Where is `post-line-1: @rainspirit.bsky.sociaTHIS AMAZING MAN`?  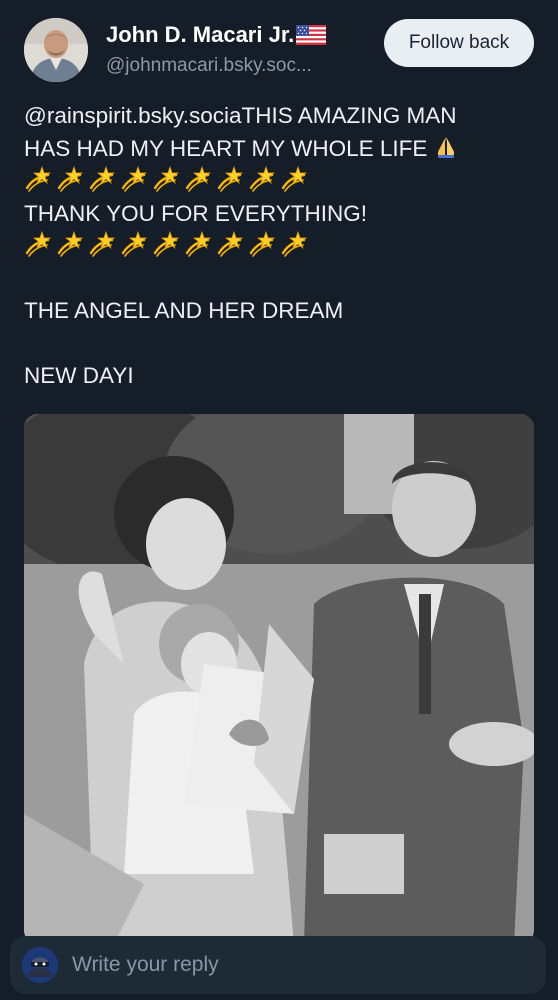
post-line-1: @rainspirit.bsky.sociaTHIS AMAZING MAN is located at coordinates (240, 115).